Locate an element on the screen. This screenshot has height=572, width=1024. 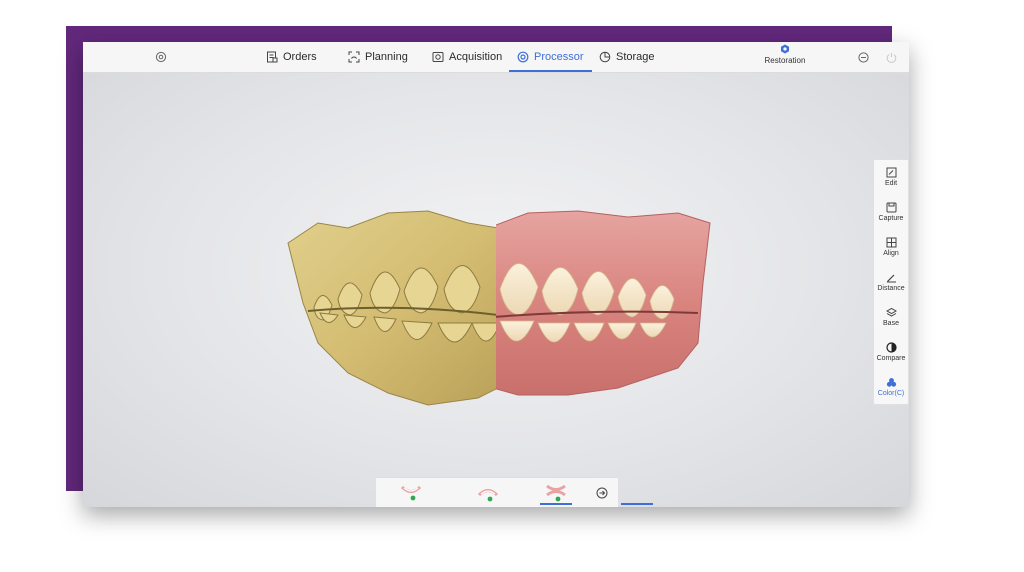
tool-distance: Distance is located at coordinates (891, 282).